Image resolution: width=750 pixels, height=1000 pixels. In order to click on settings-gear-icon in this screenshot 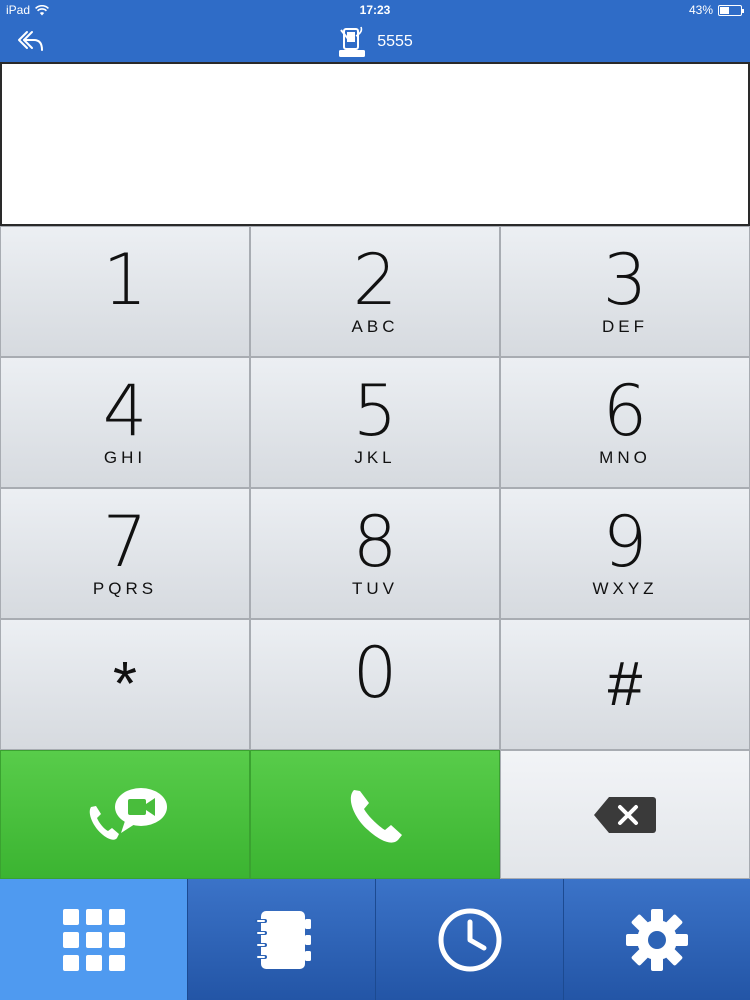, I will do `click(657, 939)`.